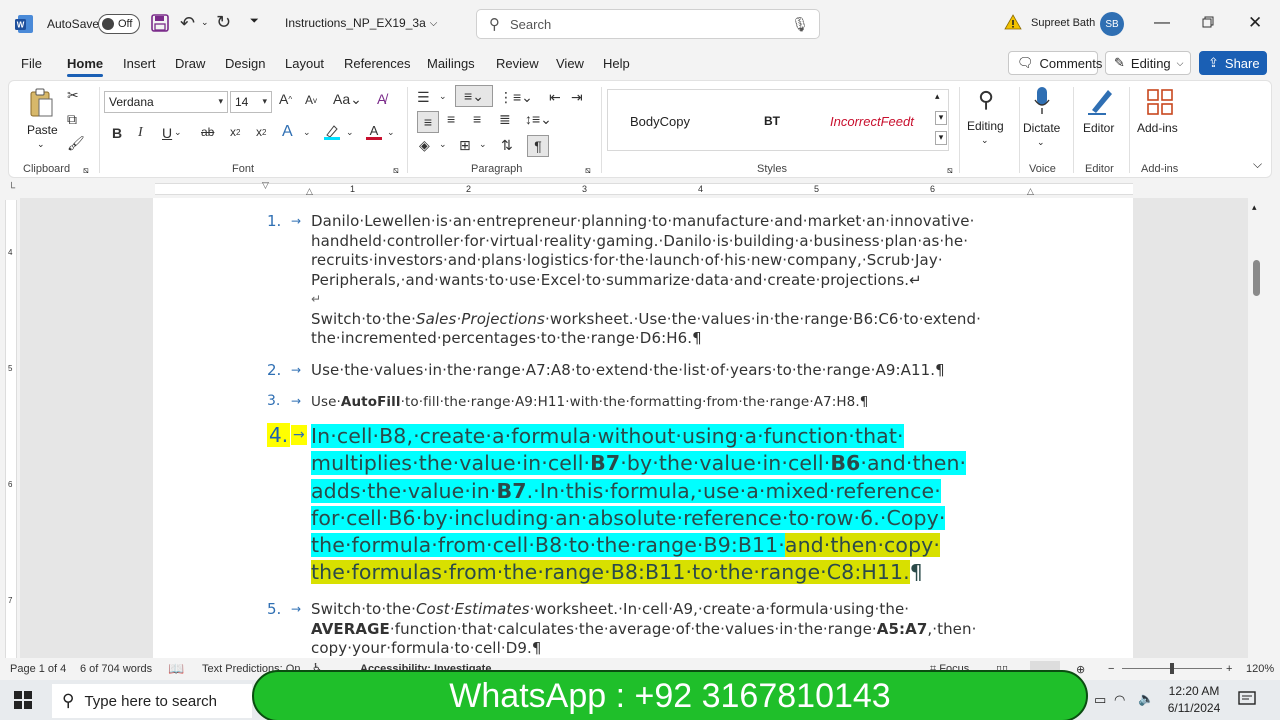 The image size is (1280, 720). I want to click on highlight-icon, so click(332, 132).